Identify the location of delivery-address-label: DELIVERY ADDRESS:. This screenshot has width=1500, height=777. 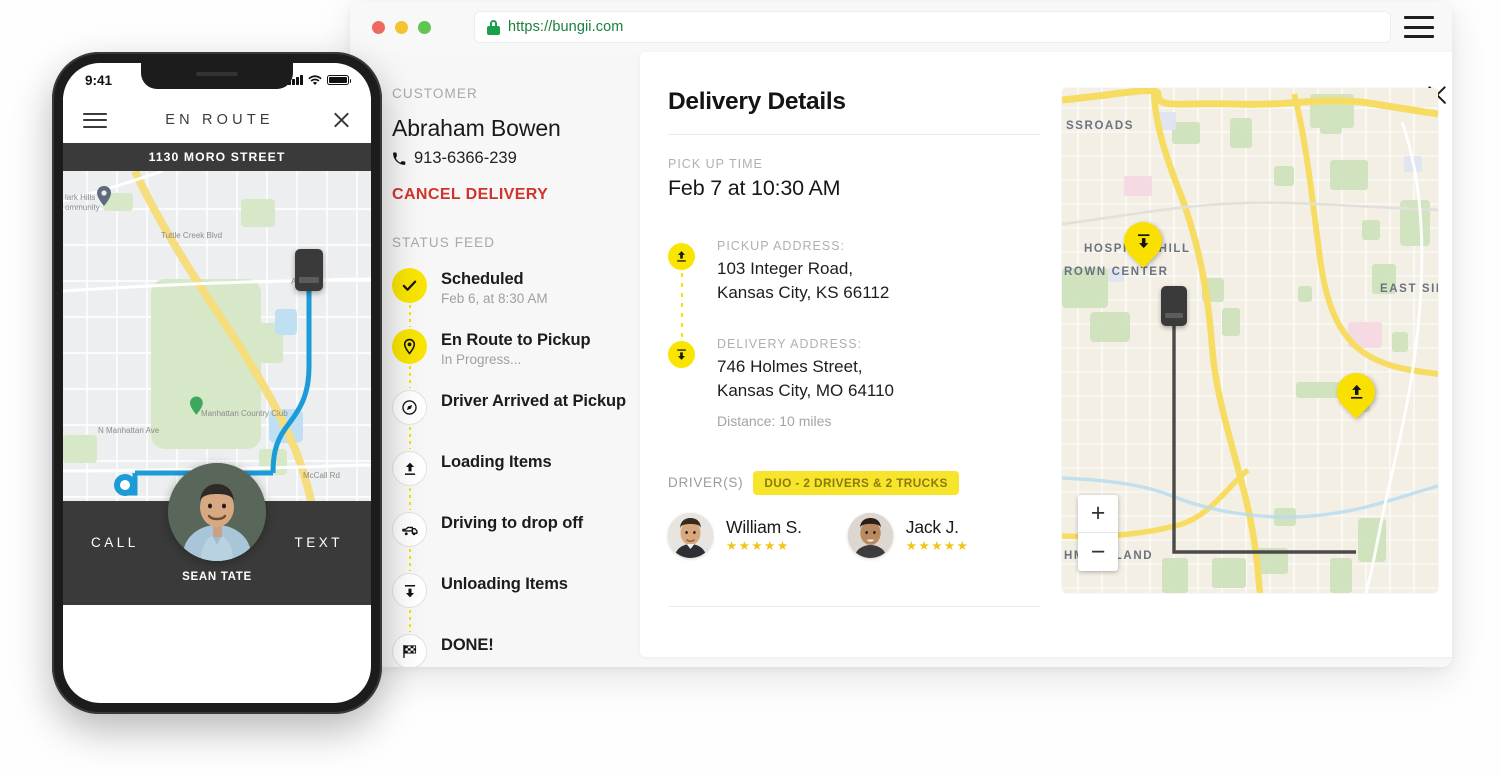
(790, 344).